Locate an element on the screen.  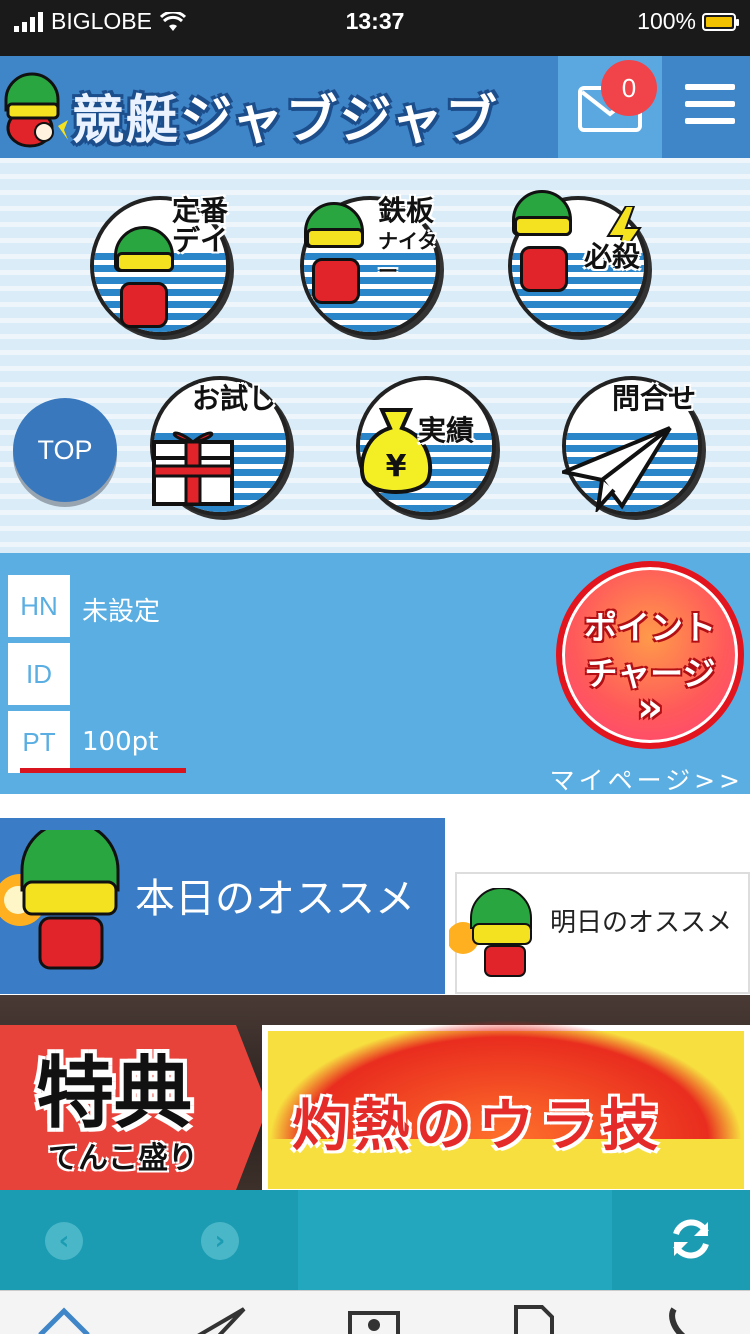
id-label: ID is located at coordinates (39, 674).